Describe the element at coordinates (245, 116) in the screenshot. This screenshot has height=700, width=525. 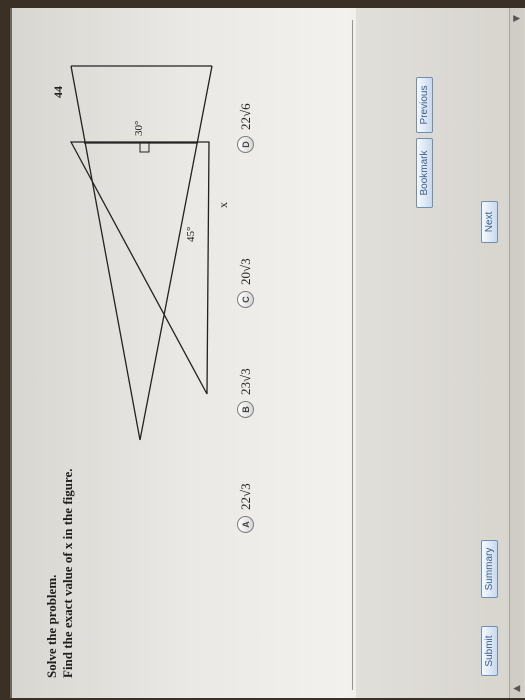
I see `choice-d-text: 22√6` at that location.